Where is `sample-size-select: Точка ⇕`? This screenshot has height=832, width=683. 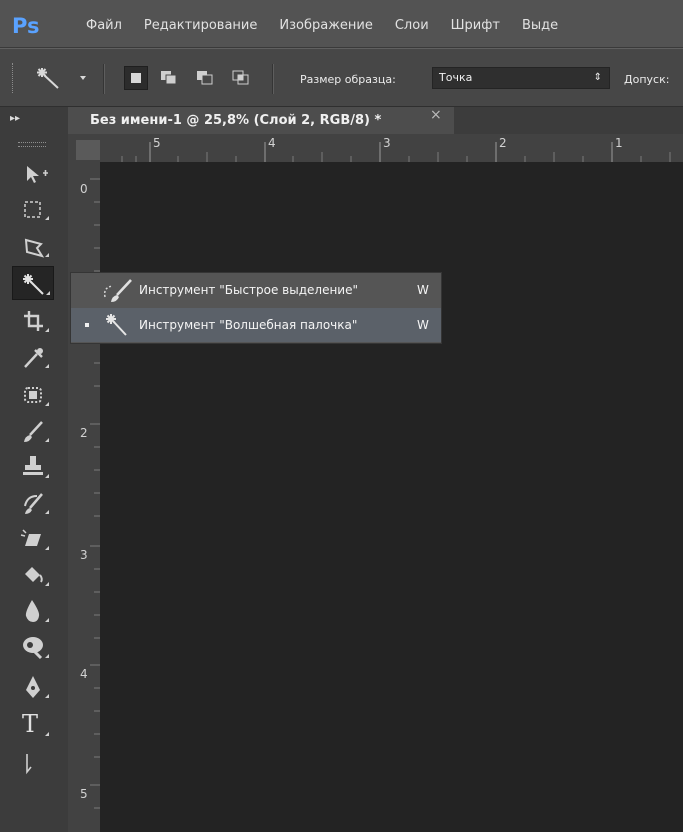 sample-size-select: Точка ⇕ is located at coordinates (521, 78).